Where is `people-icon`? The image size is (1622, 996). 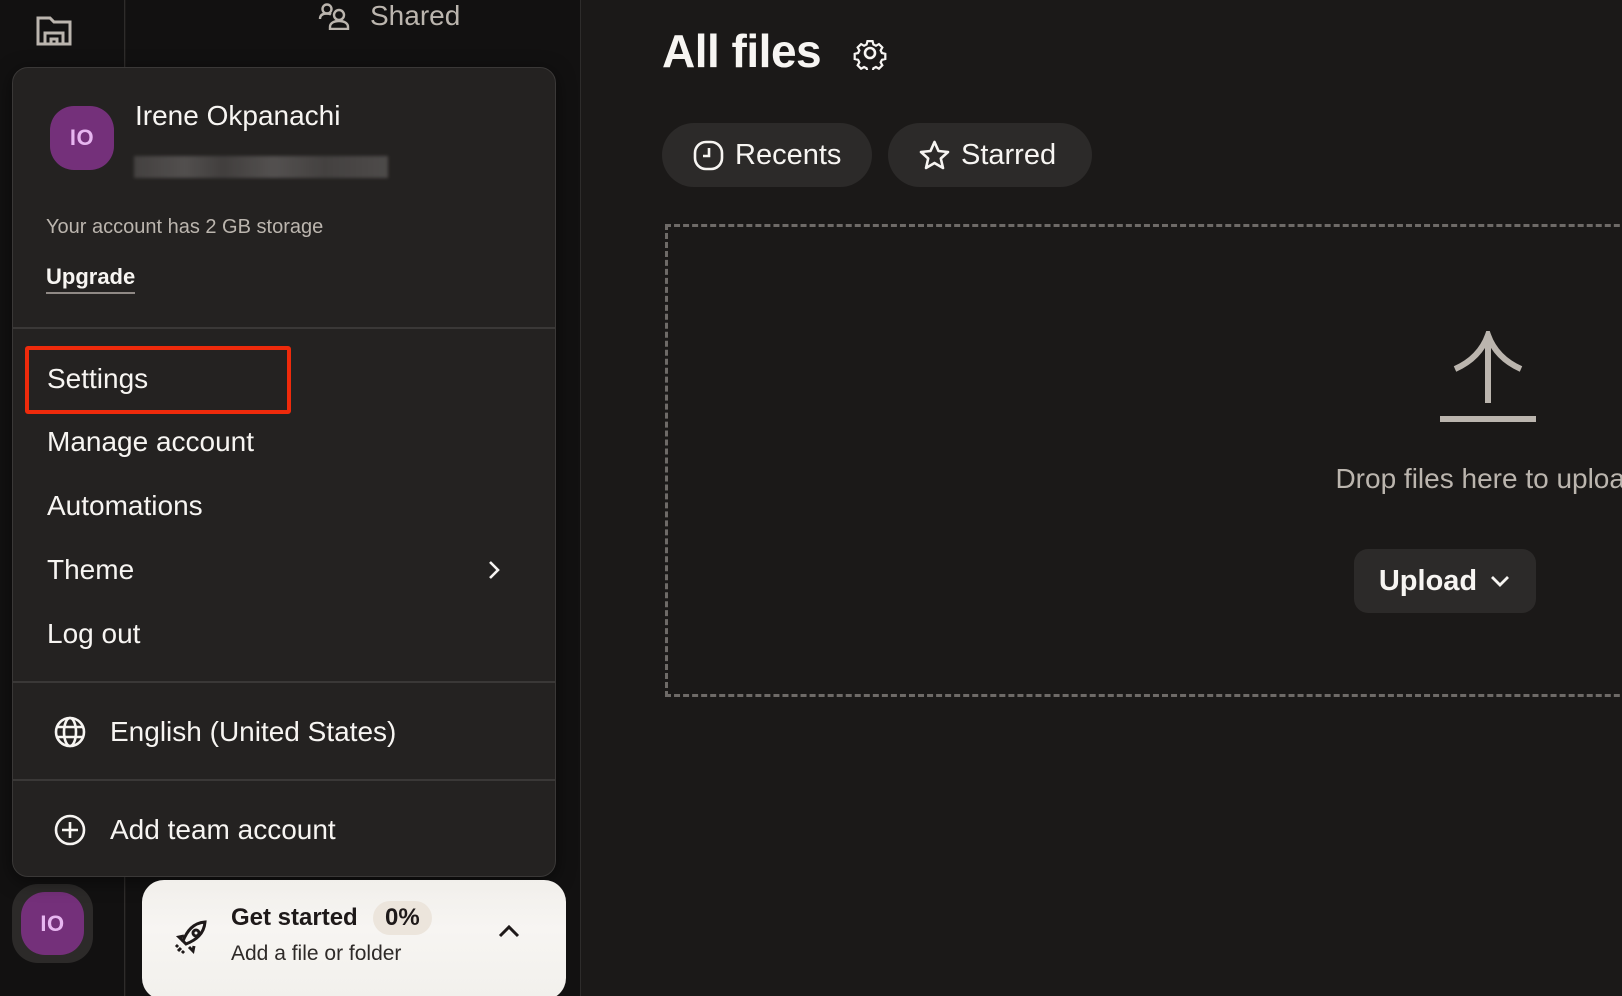
people-icon is located at coordinates (334, 16).